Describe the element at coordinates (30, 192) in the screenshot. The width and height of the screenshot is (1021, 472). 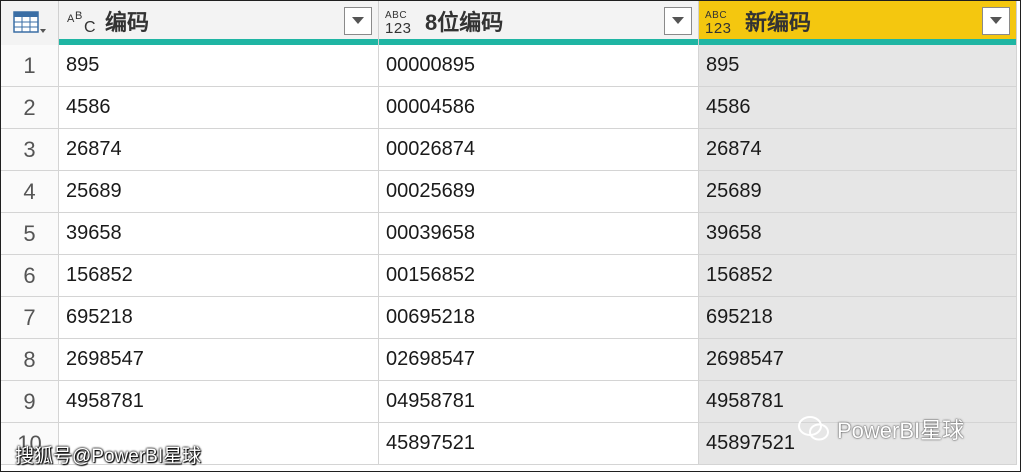
I see `row-number: 4` at that location.